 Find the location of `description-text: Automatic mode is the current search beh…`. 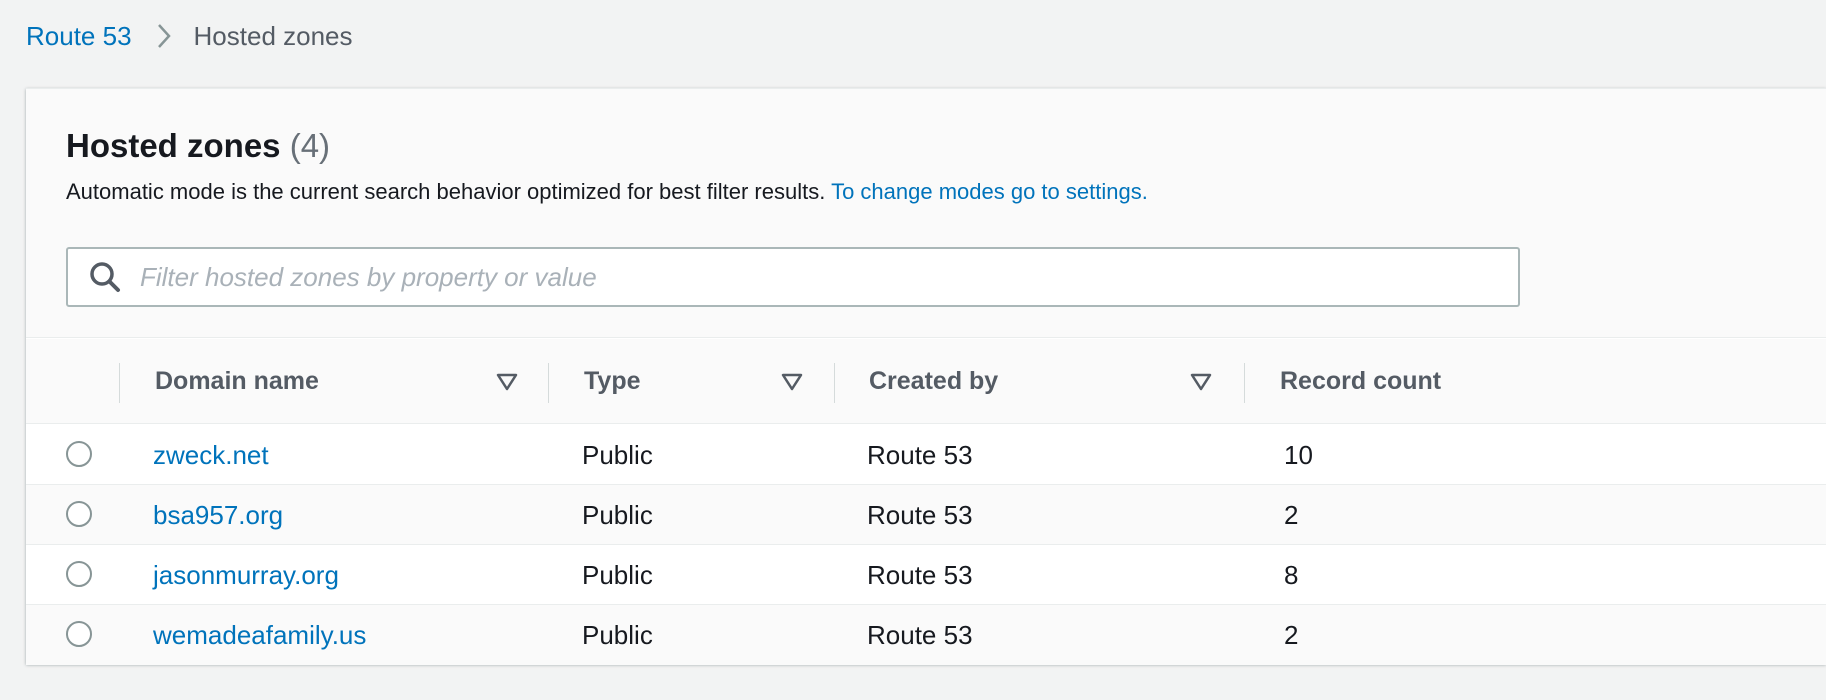

description-text: Automatic mode is the current search beh… is located at coordinates (446, 191).